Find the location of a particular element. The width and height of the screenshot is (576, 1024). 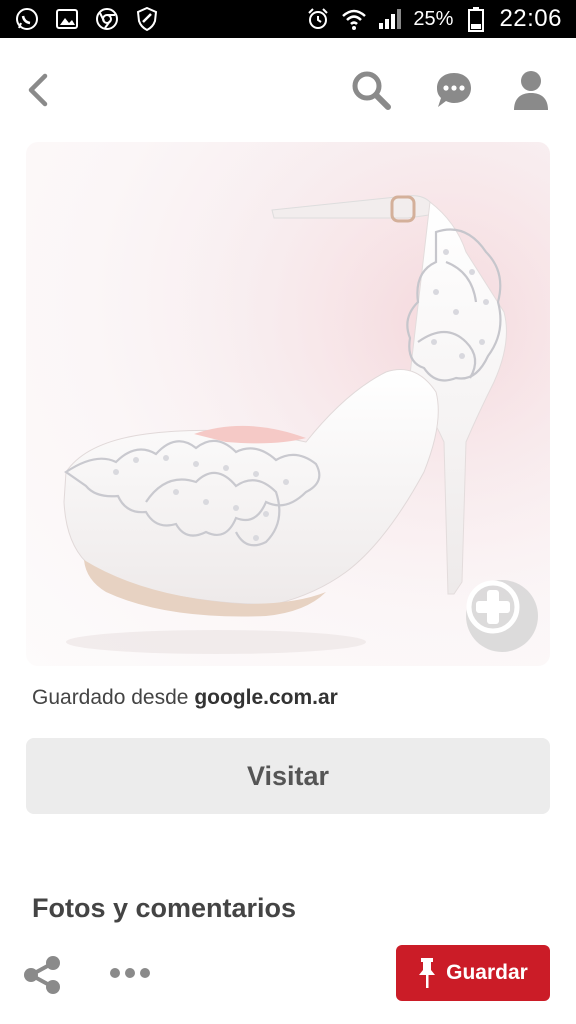

messages-button is located at coordinates (454, 90).